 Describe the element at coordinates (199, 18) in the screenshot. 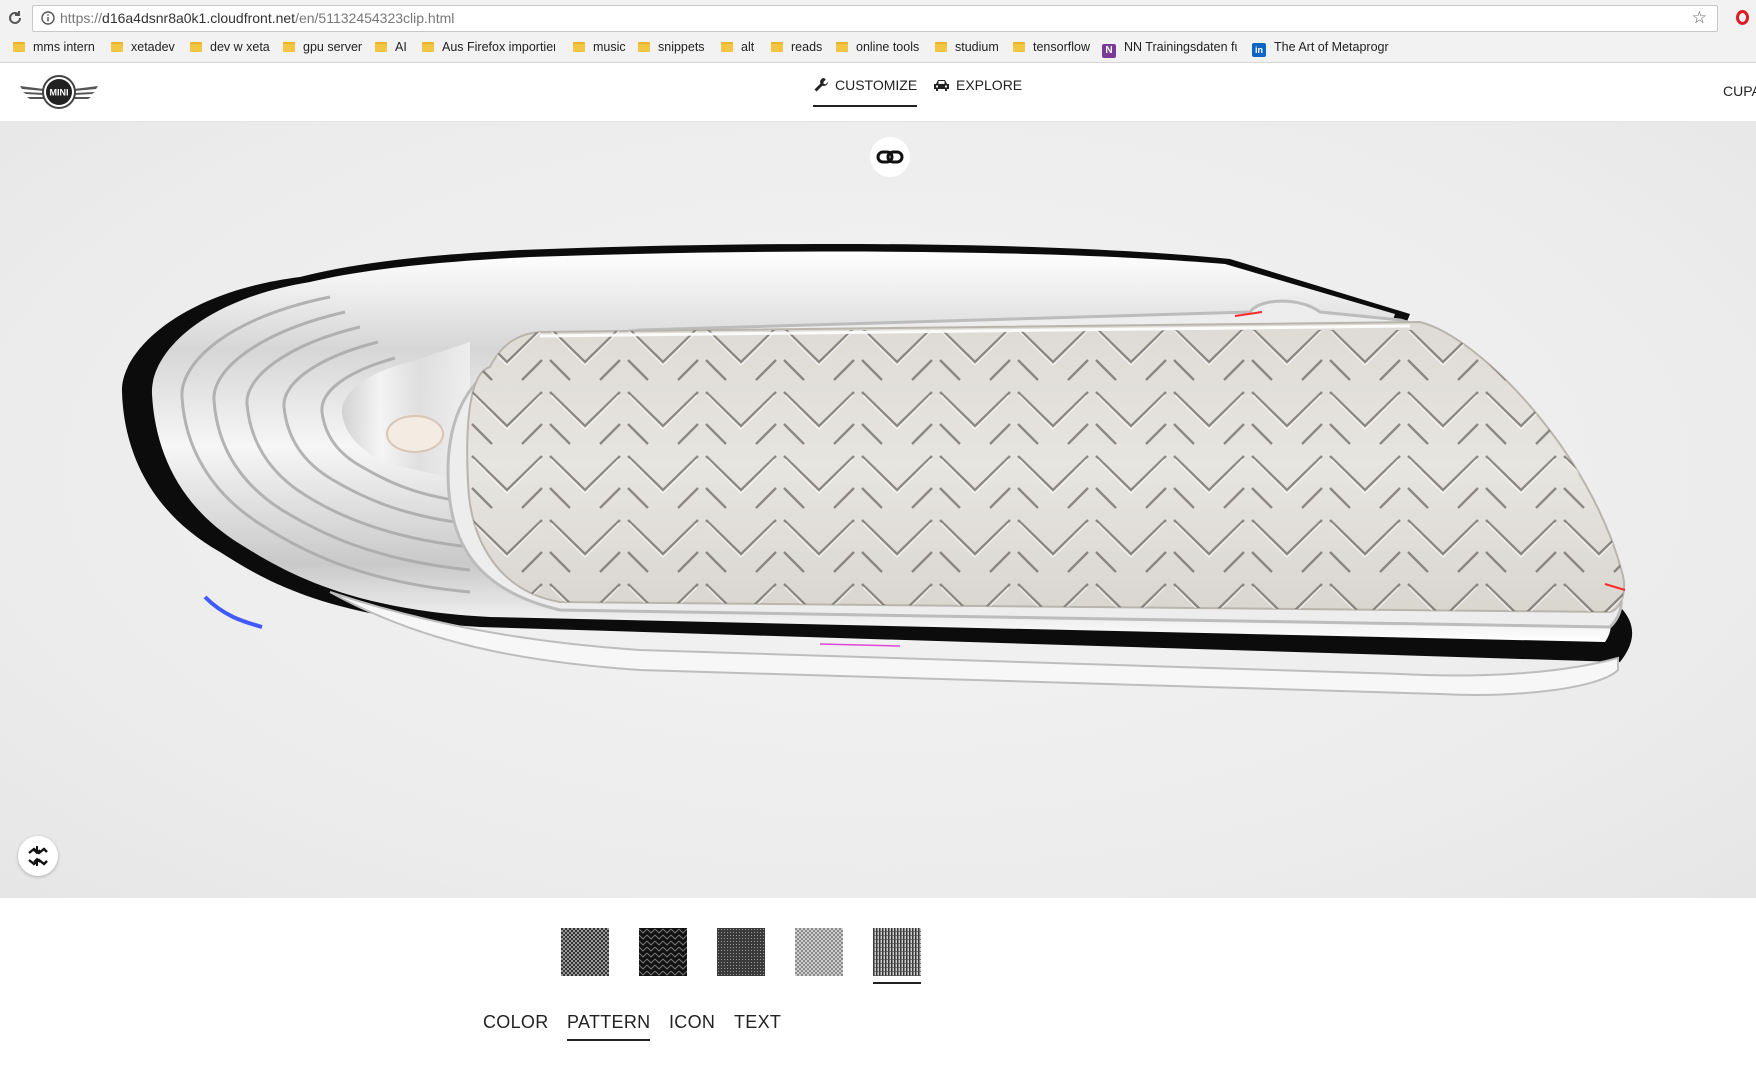

I see `url-host: d16a4dsnr8a0k1.cloudfront.net` at that location.